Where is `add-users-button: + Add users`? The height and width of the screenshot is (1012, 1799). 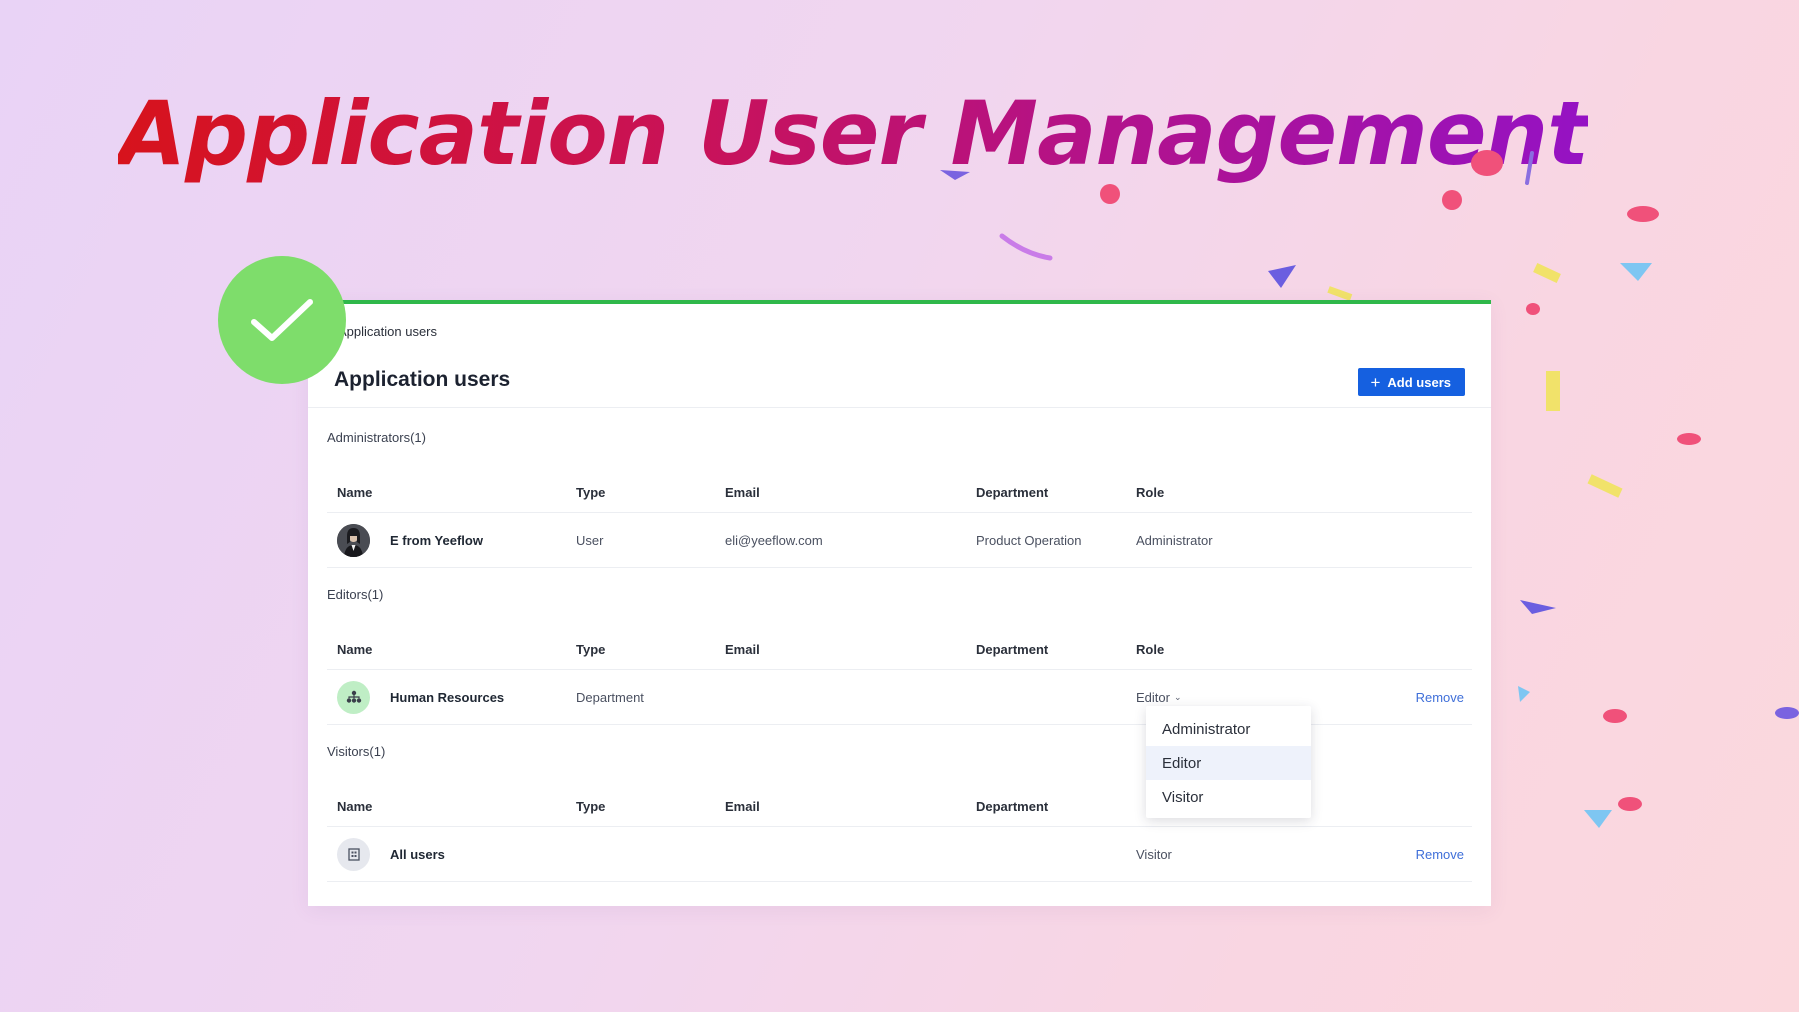 add-users-button: + Add users is located at coordinates (1411, 382).